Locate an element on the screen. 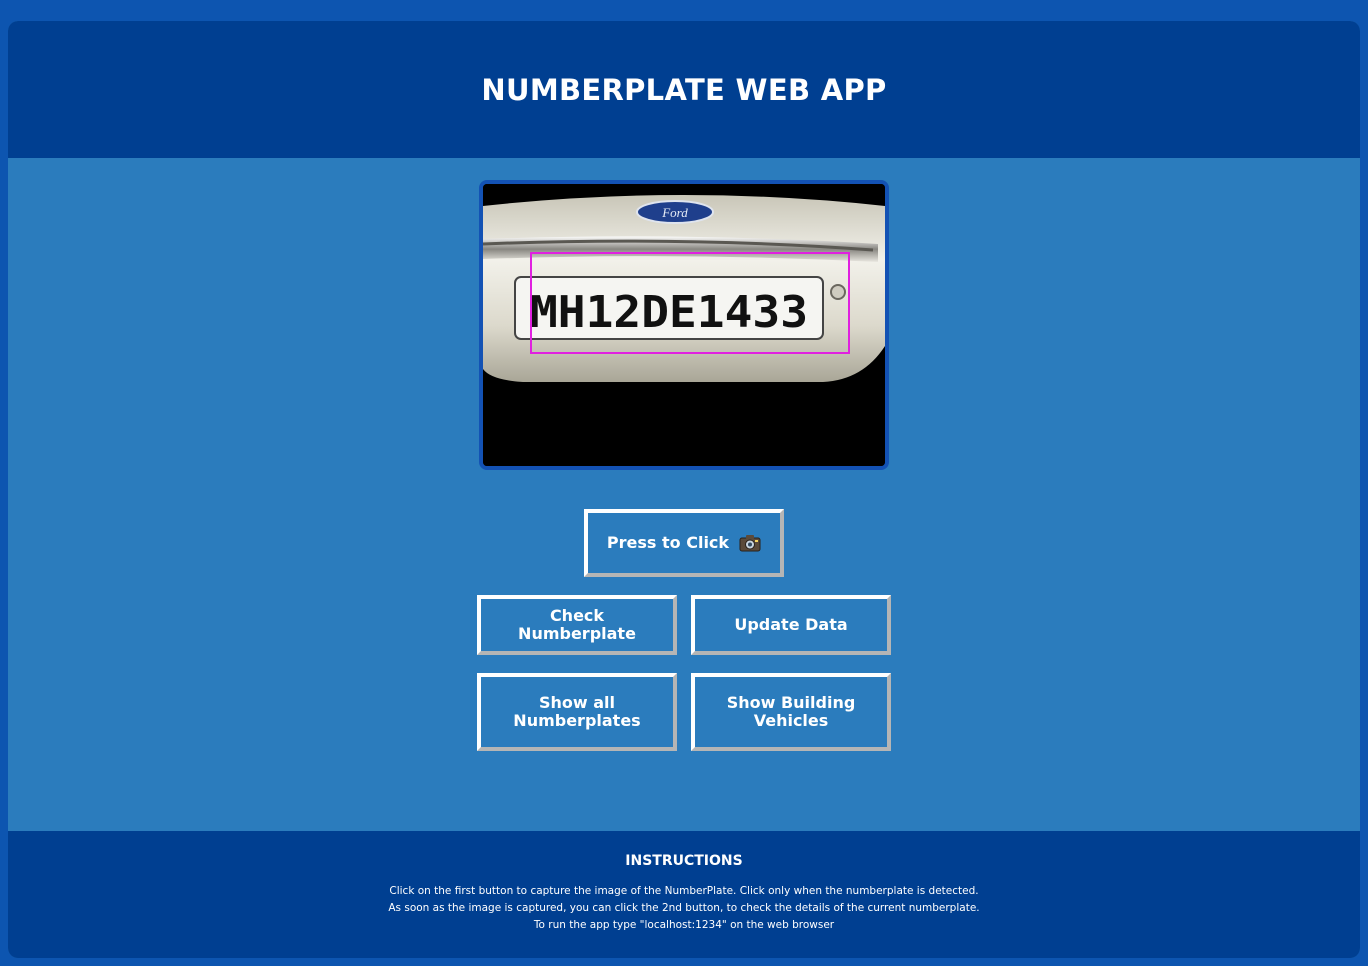 The image size is (1368, 966). camera-icon is located at coordinates (750, 543).